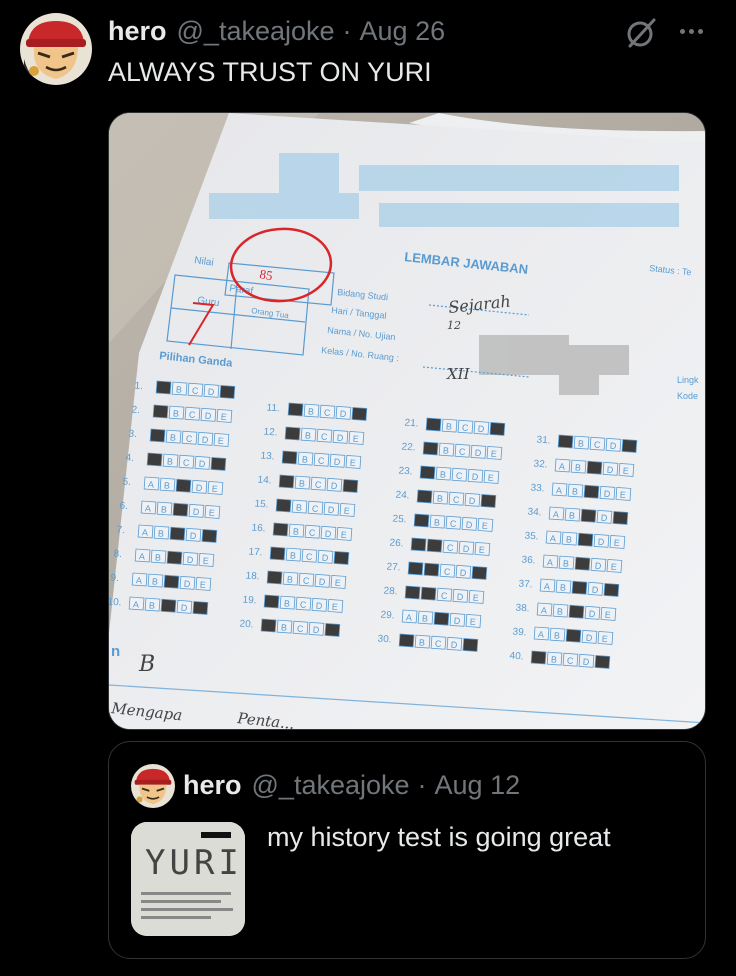 The image size is (736, 976). What do you see at coordinates (403, 31) in the screenshot?
I see `tweet-date: Aug 26` at bounding box center [403, 31].